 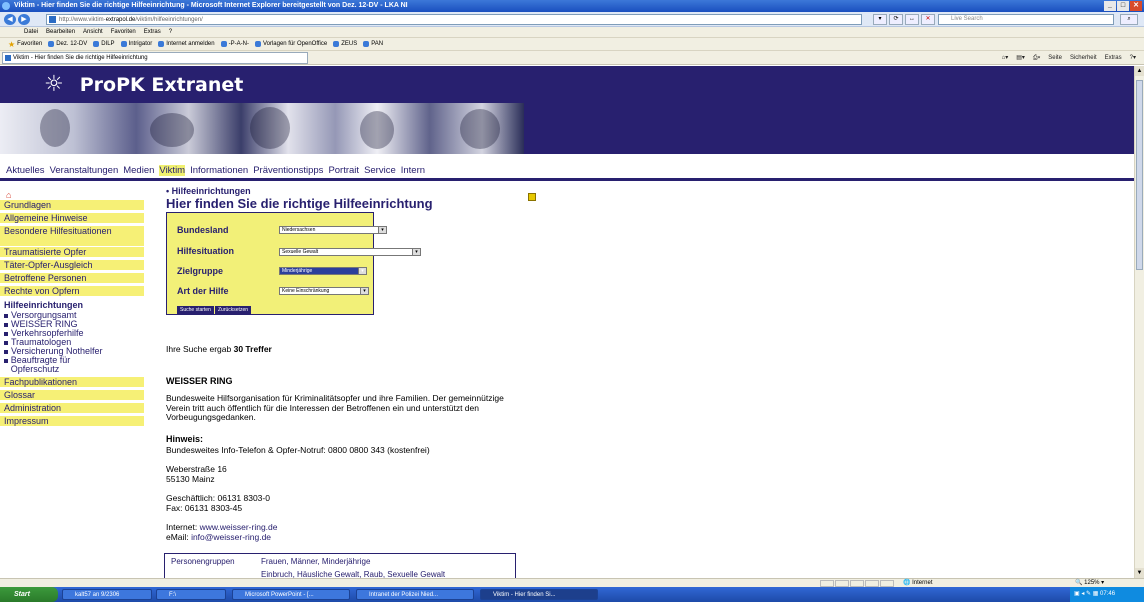 I want to click on scroll-down-icon: ▼, so click(x=1139, y=573).